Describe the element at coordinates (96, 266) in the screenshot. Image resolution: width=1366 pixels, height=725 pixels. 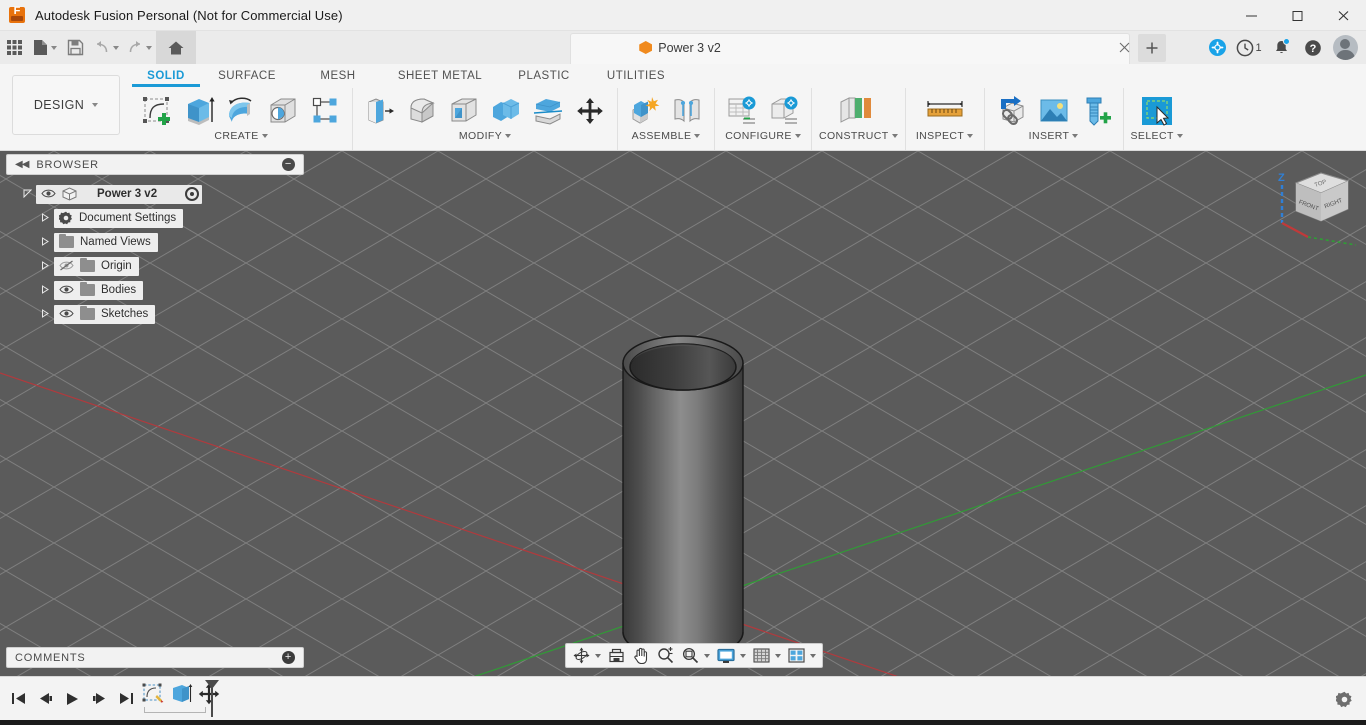
I see `tree-chip-origin: Origin` at that location.